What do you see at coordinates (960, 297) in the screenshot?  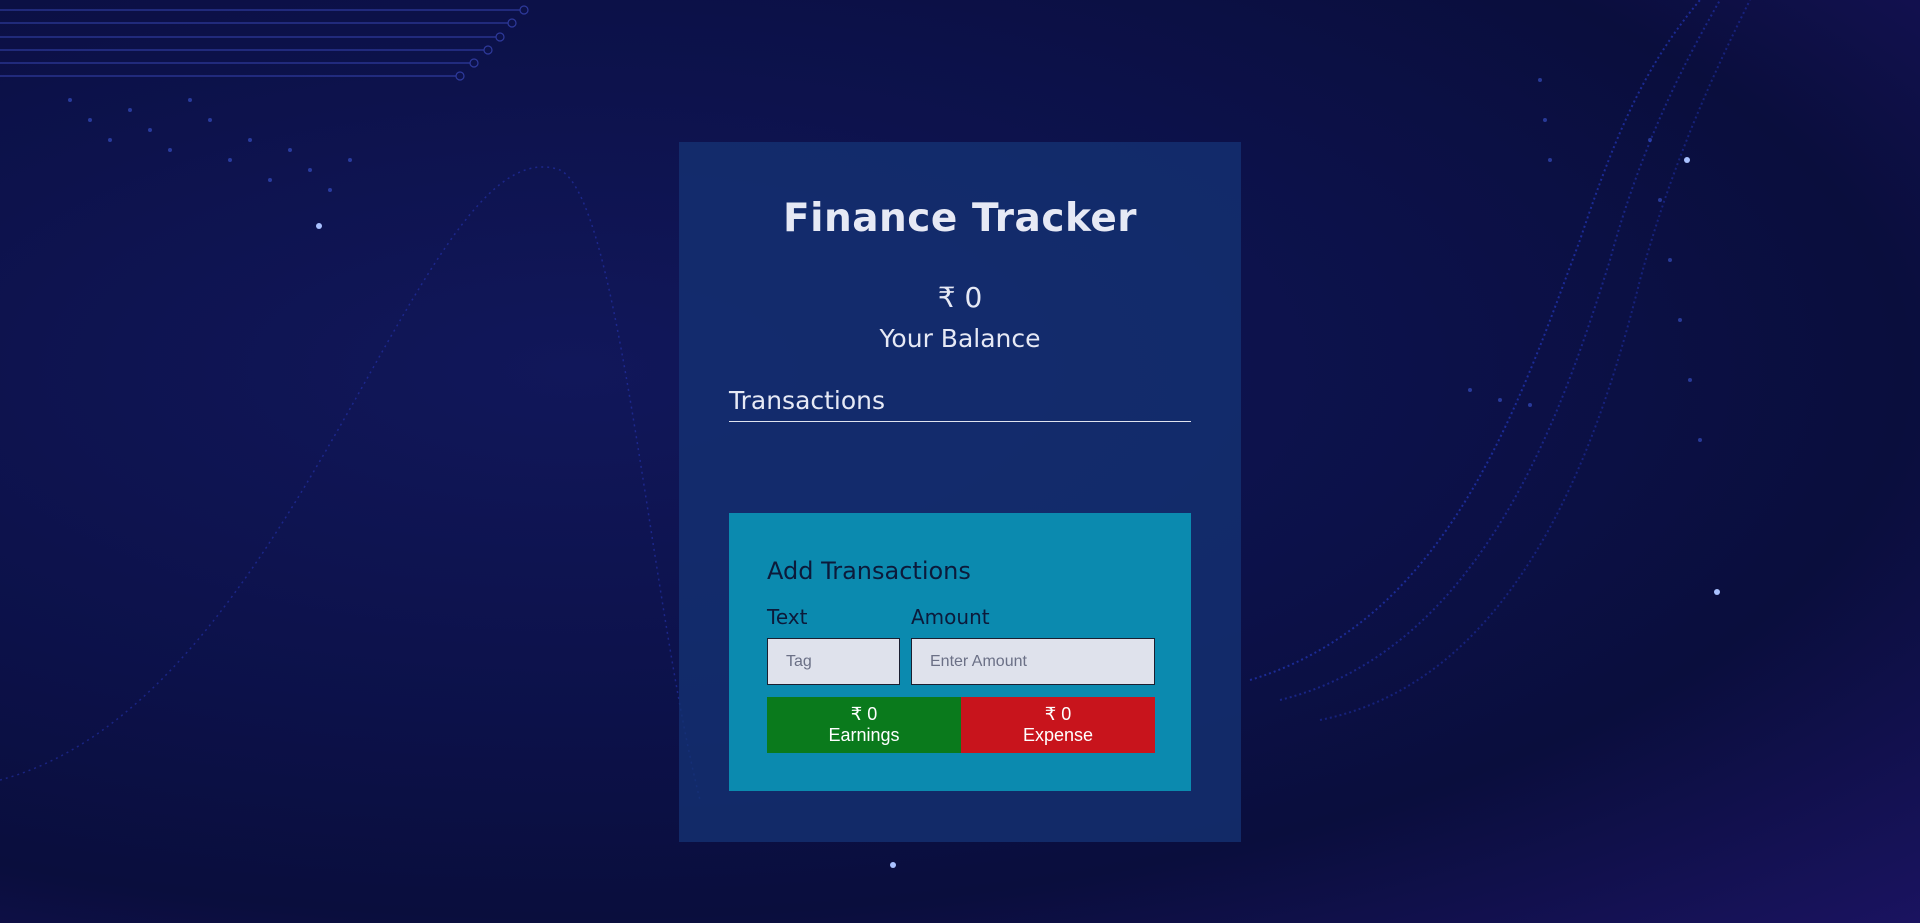 I see `balance-amount: ₹ 0` at bounding box center [960, 297].